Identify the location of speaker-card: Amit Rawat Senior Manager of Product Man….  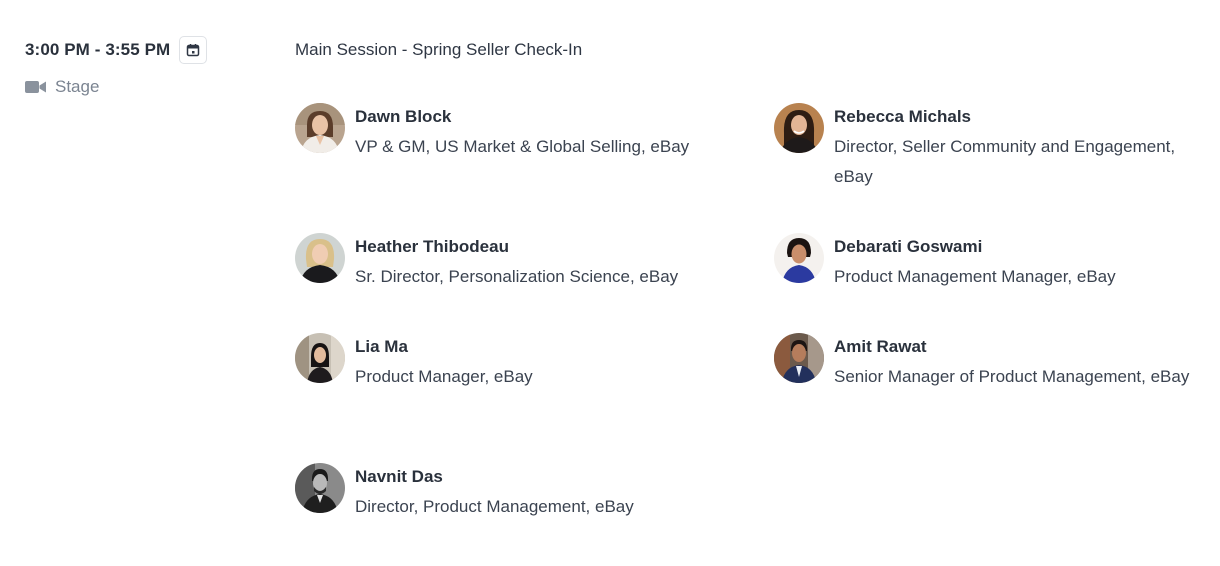
(994, 362).